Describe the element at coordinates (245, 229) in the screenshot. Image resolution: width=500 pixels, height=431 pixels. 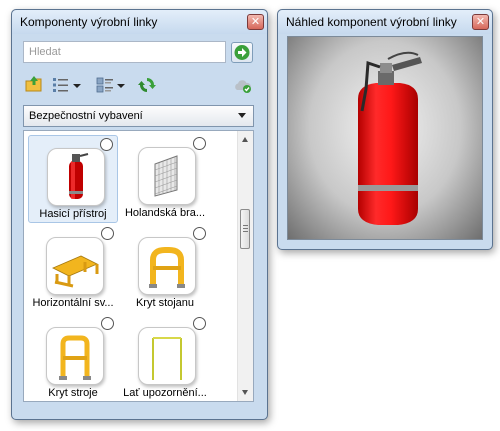
I see `scroll-thumb` at that location.